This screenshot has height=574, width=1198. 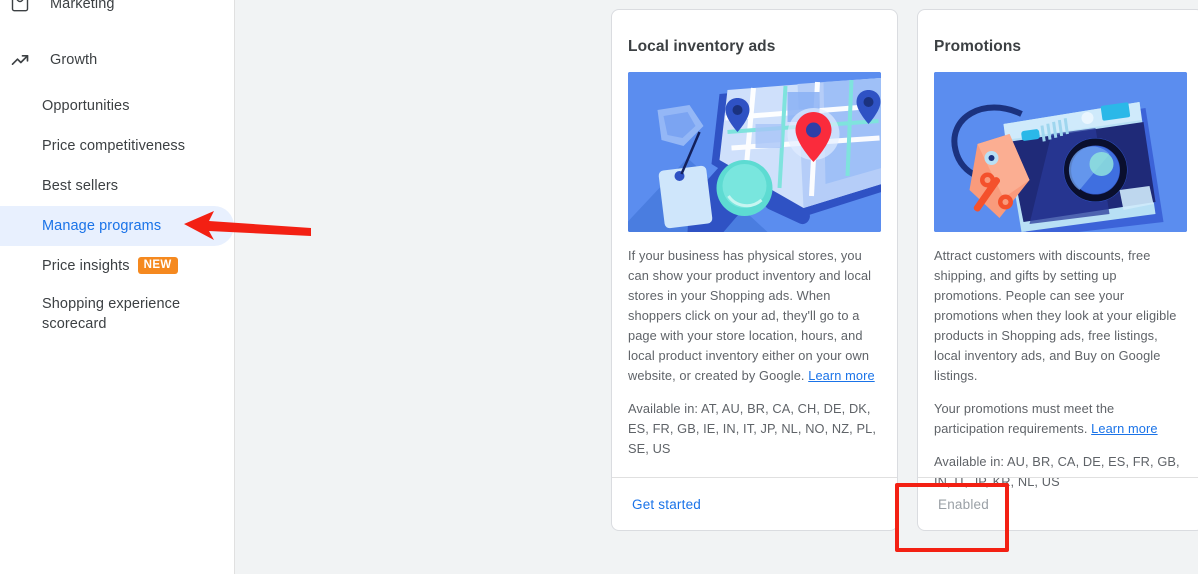 I want to click on trending-up-icon, so click(x=20, y=60).